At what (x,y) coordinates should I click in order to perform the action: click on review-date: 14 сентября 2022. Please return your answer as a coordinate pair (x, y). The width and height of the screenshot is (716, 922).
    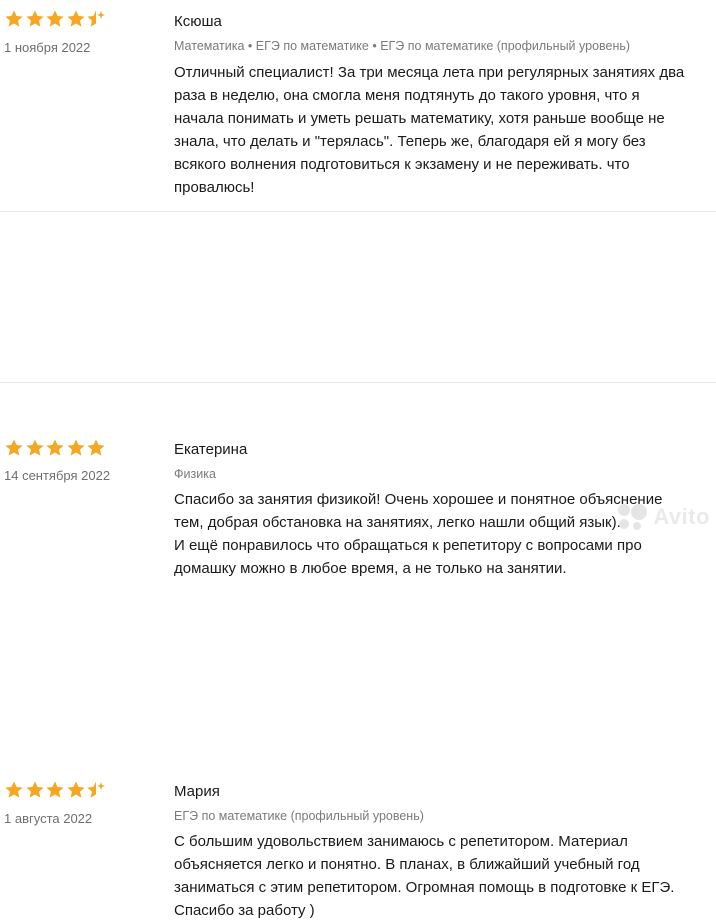
    Looking at the image, I should click on (57, 475).